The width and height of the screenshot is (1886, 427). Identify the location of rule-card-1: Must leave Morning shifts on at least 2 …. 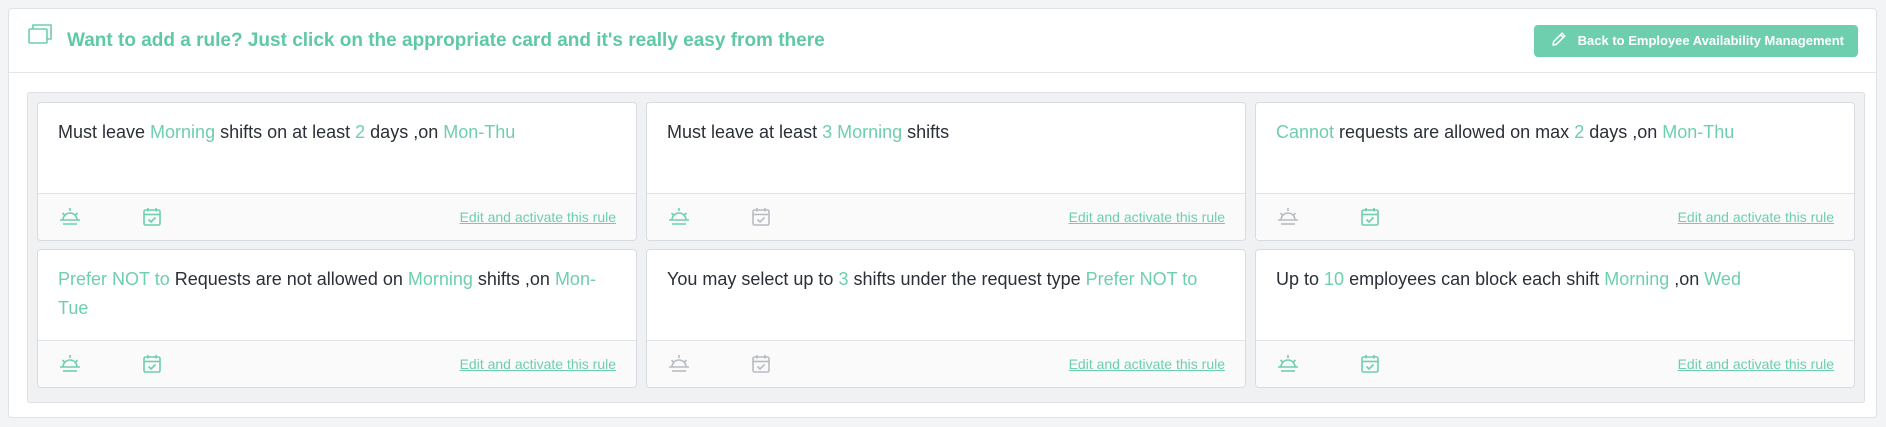
(337, 171).